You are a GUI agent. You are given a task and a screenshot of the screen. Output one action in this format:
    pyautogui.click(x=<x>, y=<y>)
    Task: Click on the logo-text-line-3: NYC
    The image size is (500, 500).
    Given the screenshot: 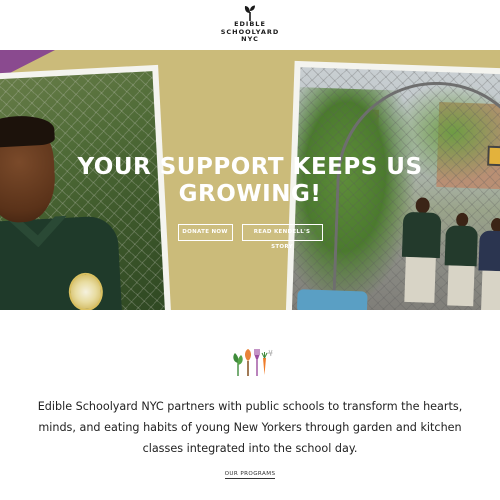 What is the action you would take?
    pyautogui.click(x=250, y=39)
    